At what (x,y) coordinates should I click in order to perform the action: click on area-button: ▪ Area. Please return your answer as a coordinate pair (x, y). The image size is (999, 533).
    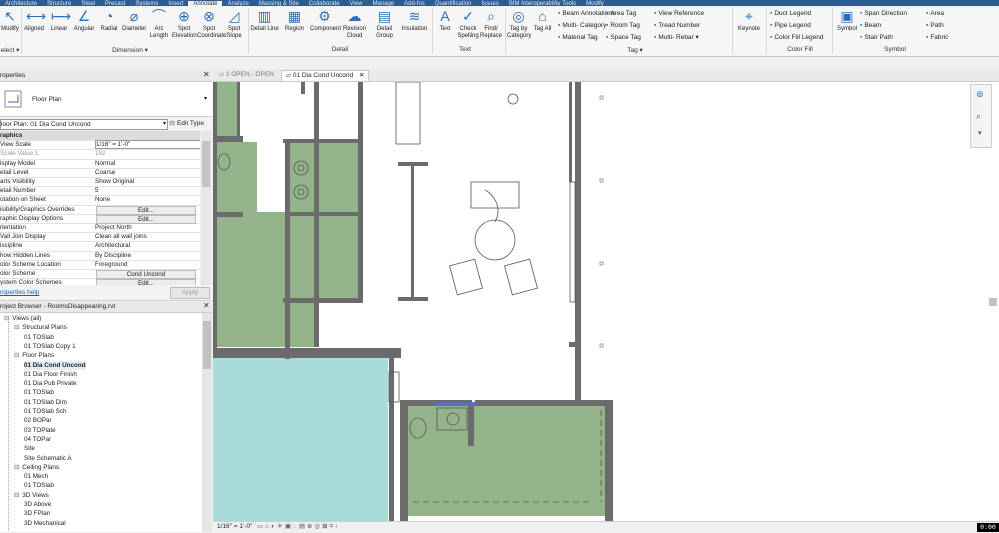
    Looking at the image, I should click on (935, 14).